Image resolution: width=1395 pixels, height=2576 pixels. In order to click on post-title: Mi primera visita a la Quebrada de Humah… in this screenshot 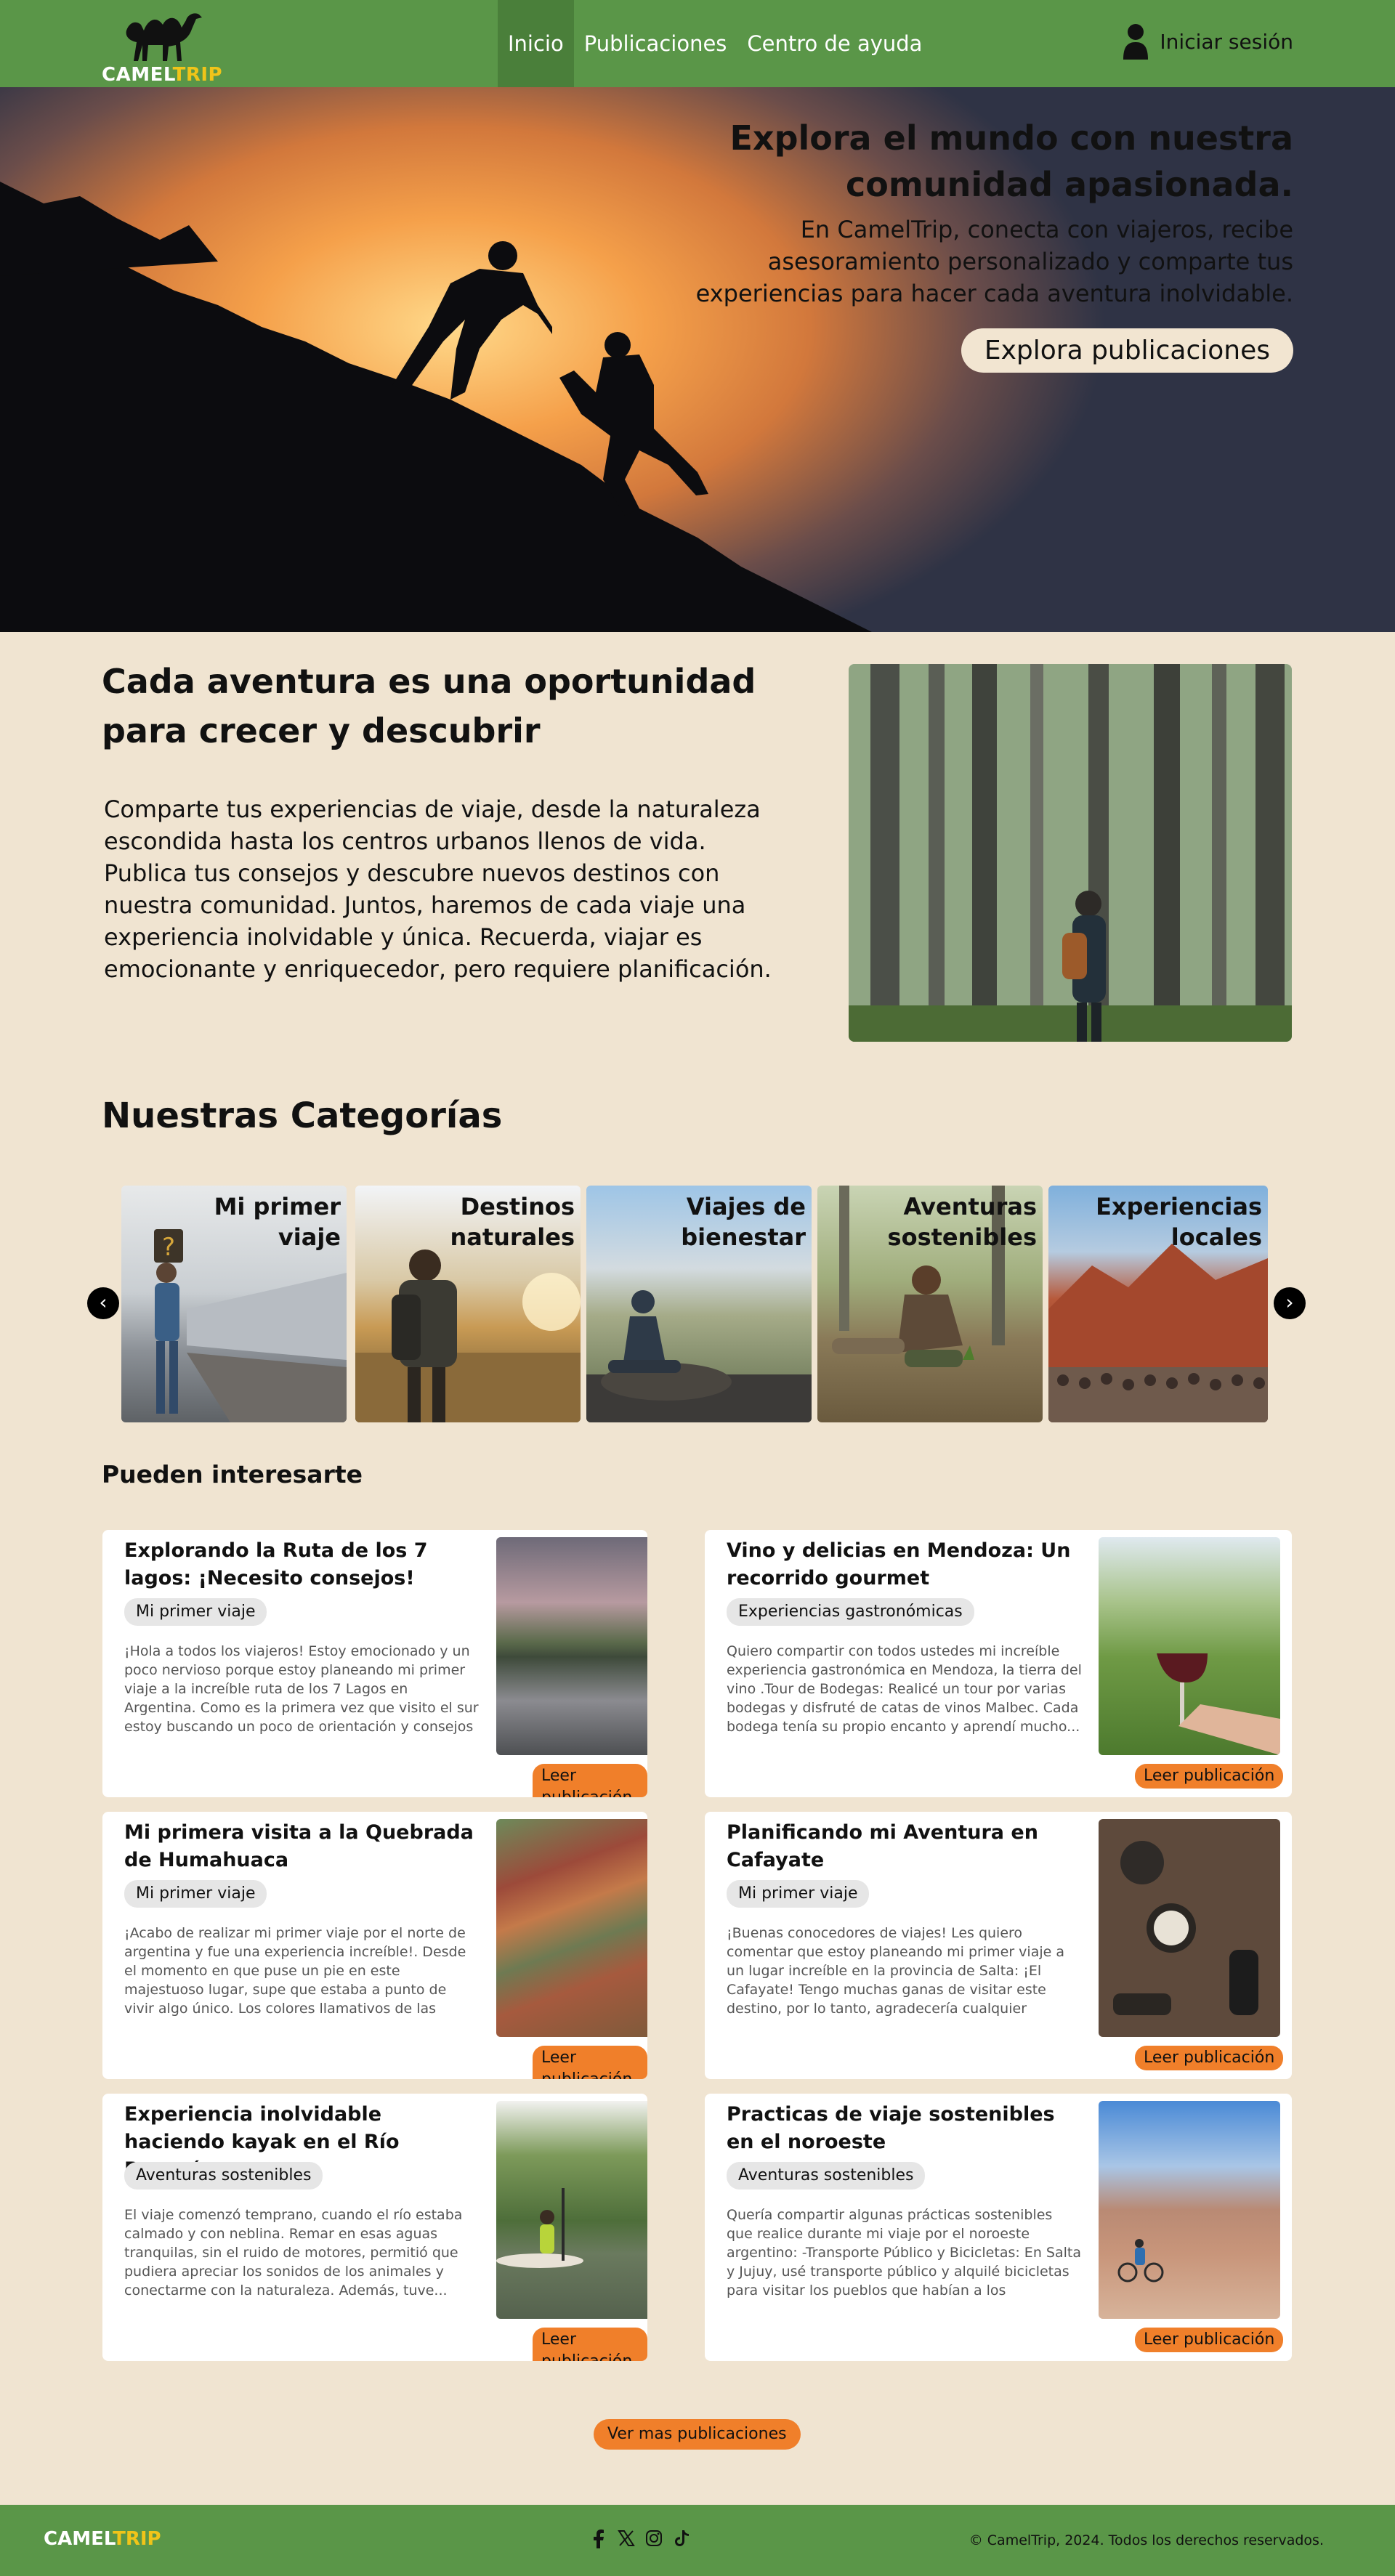, I will do `click(302, 1846)`.